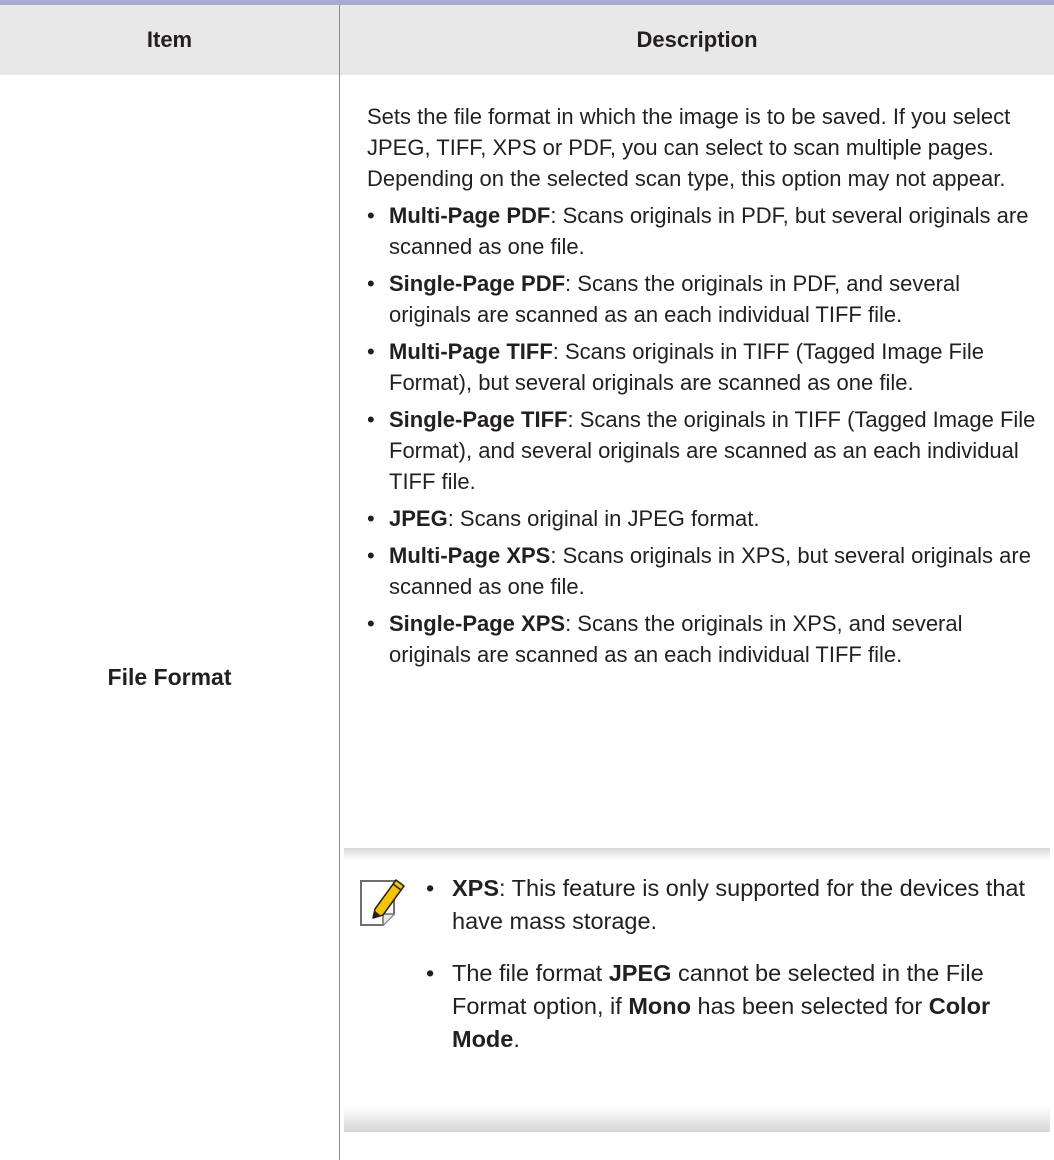  I want to click on row-label-file-format: File Format, so click(169, 677).